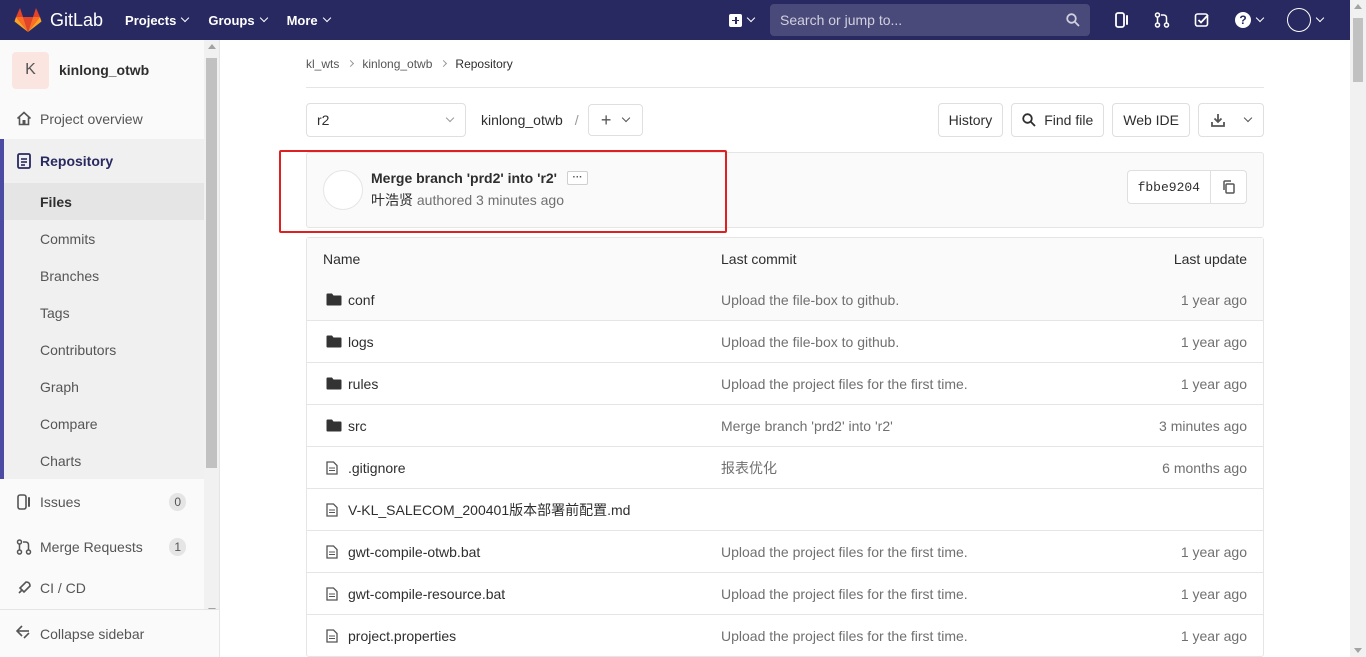 The width and height of the screenshot is (1366, 657). Describe the element at coordinates (106, 161) in the screenshot. I see `sidebar-item-repository: Repository` at that location.